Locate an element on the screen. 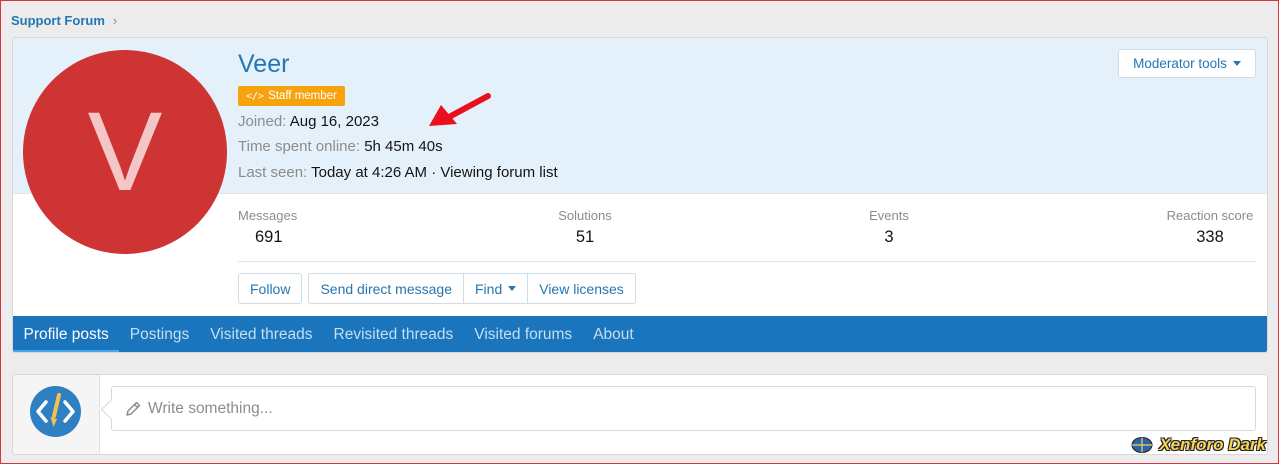  moderator-tools-label: Moderator tools is located at coordinates (1180, 63).